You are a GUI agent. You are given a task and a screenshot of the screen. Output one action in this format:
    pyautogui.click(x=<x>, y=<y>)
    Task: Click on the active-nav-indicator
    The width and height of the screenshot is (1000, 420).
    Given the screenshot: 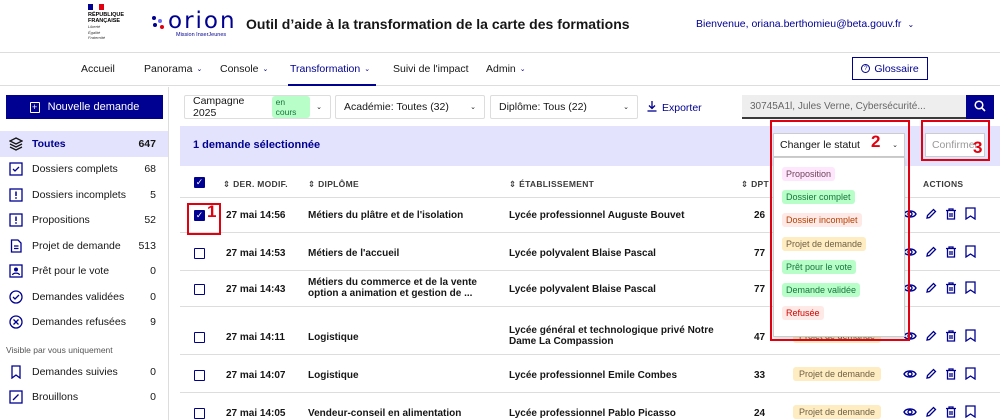 What is the action you would take?
    pyautogui.click(x=332, y=85)
    